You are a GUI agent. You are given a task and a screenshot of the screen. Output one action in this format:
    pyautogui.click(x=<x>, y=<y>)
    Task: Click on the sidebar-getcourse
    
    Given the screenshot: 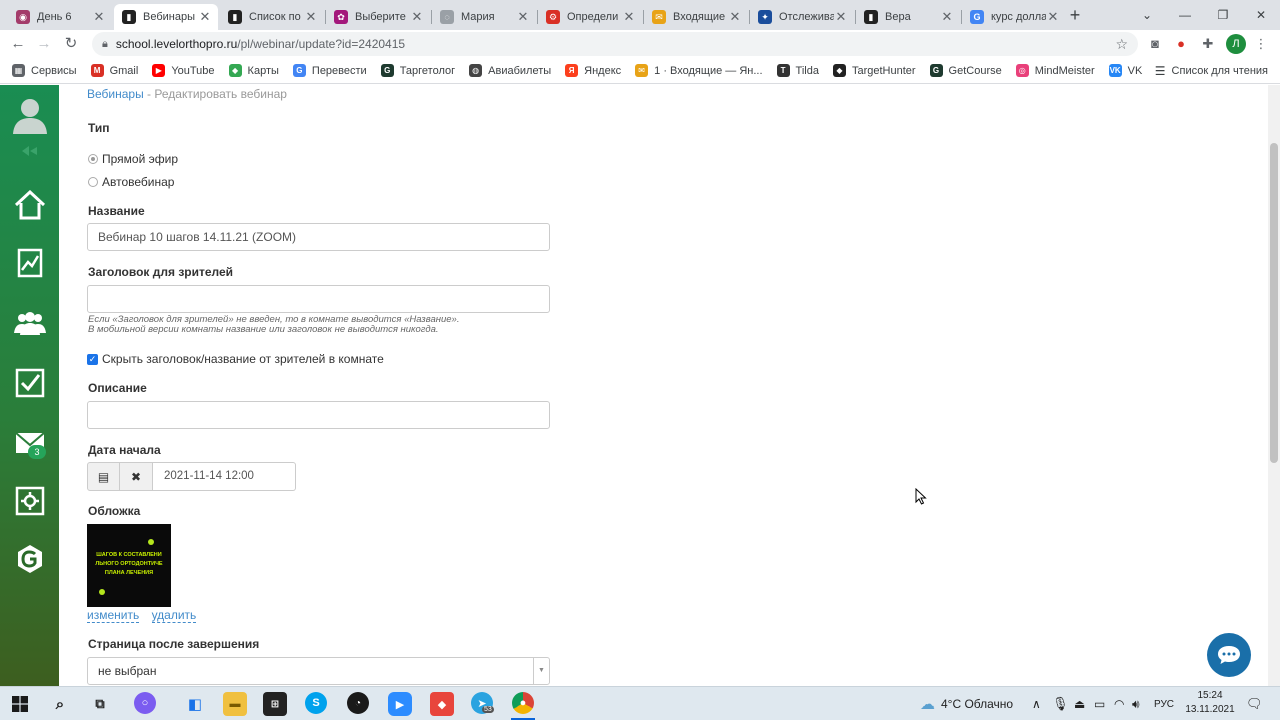 What is the action you would take?
    pyautogui.click(x=30, y=559)
    